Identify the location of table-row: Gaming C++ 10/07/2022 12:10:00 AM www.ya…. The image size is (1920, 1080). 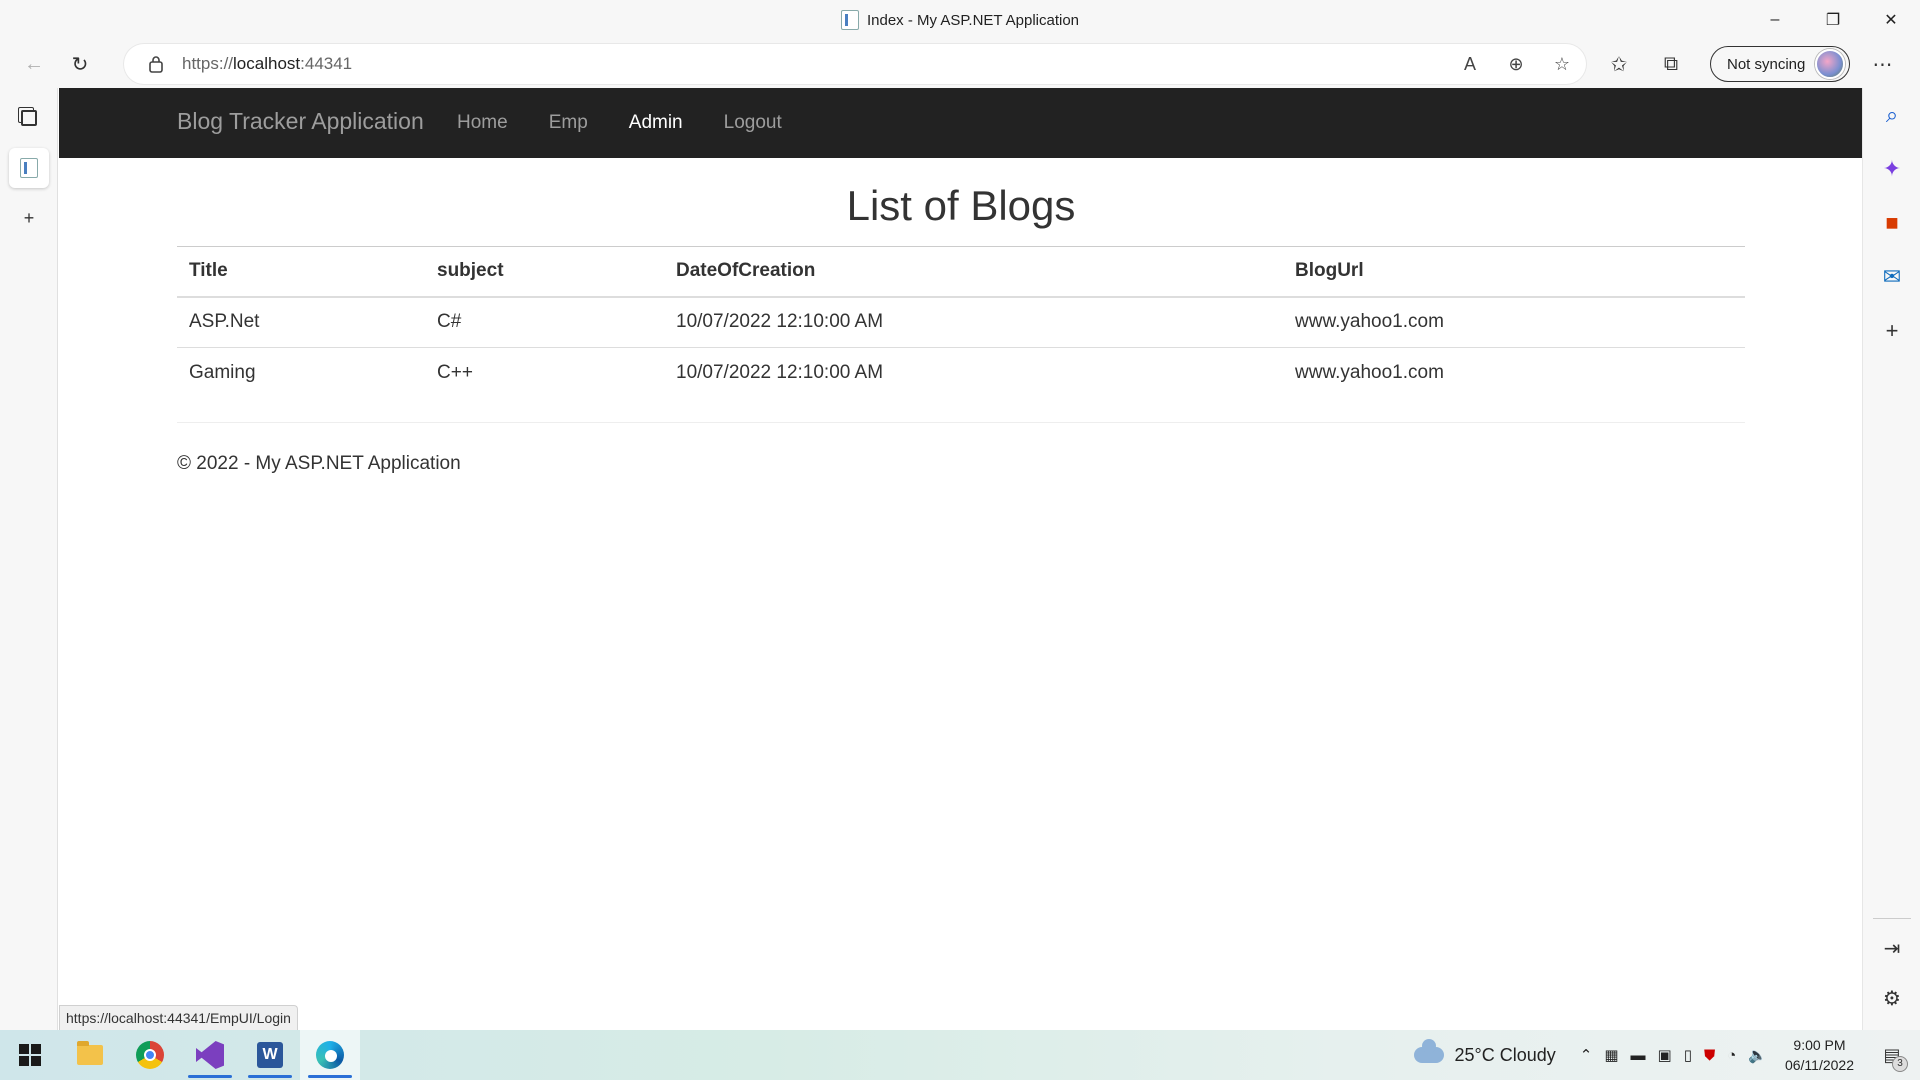
(961, 373).